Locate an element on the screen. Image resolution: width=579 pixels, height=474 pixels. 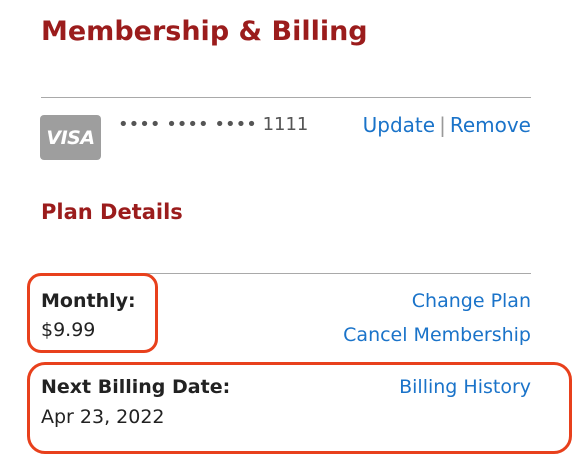
update-card-link: Update is located at coordinates (399, 125).